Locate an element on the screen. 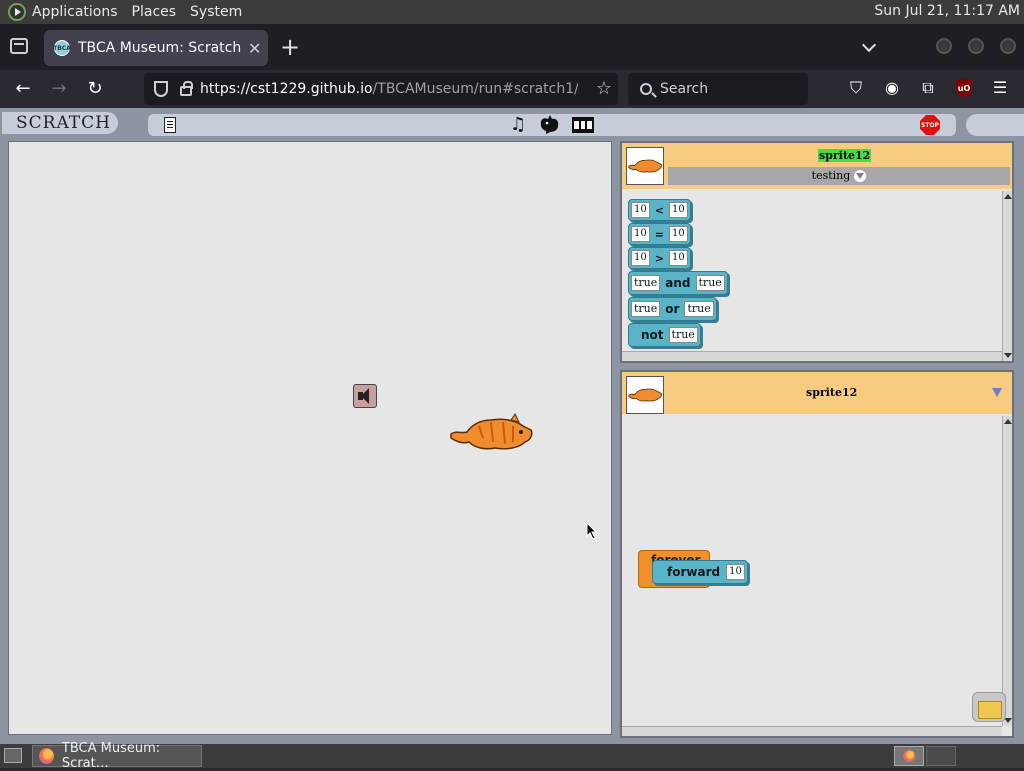  block-operator: and is located at coordinates (678, 283).